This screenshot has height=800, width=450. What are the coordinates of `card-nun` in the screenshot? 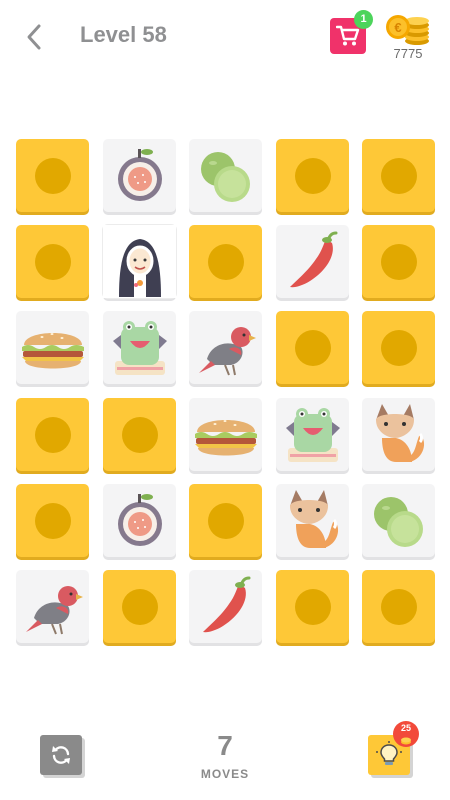 It's located at (139, 262).